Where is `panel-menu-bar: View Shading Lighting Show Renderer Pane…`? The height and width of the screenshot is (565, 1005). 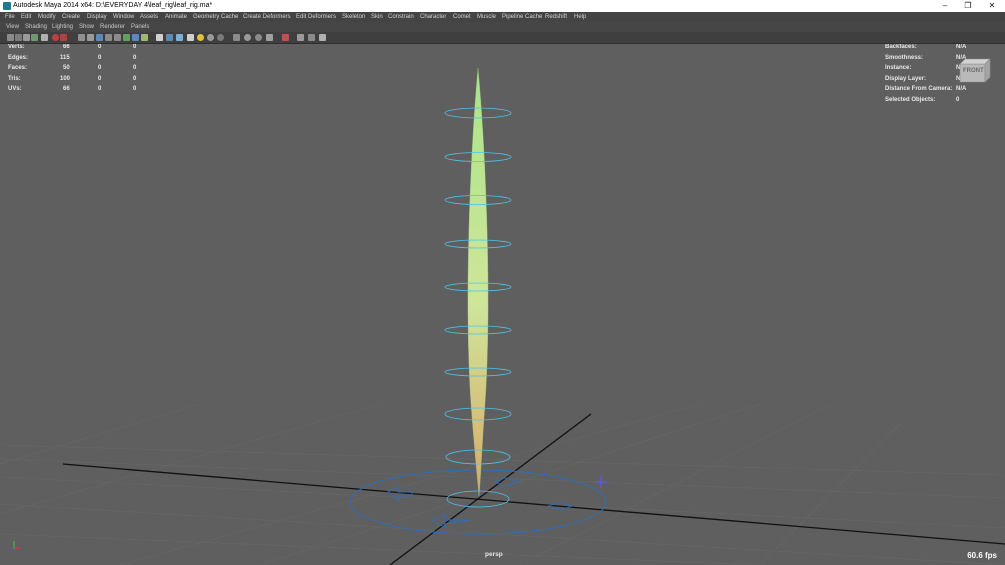
panel-menu-bar: View Shading Lighting Show Renderer Pane… is located at coordinates (502, 27).